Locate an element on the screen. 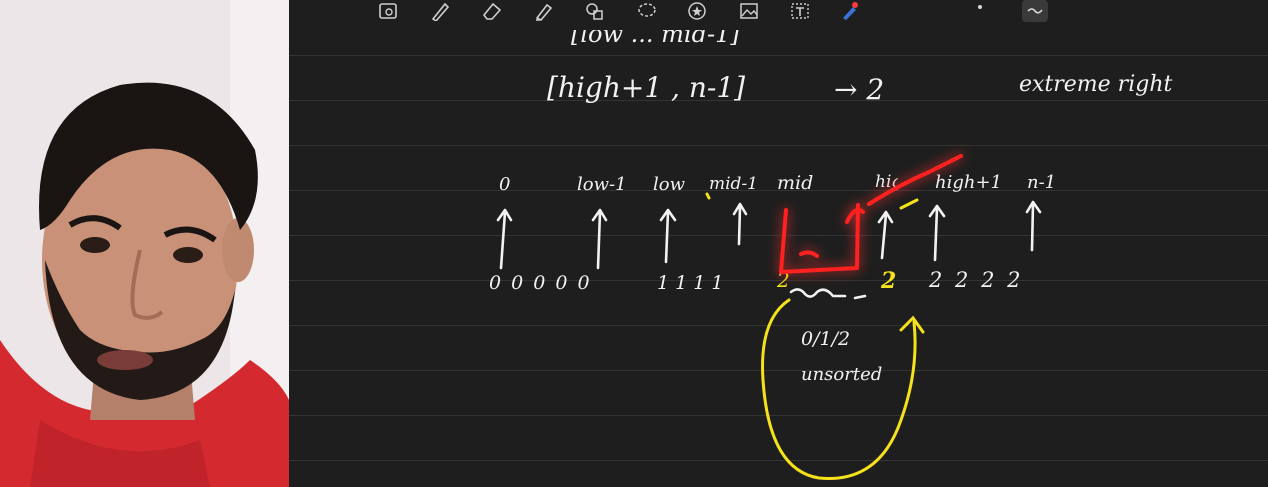 The image size is (1268, 487). red-box-mid is located at coordinates (819, 238).